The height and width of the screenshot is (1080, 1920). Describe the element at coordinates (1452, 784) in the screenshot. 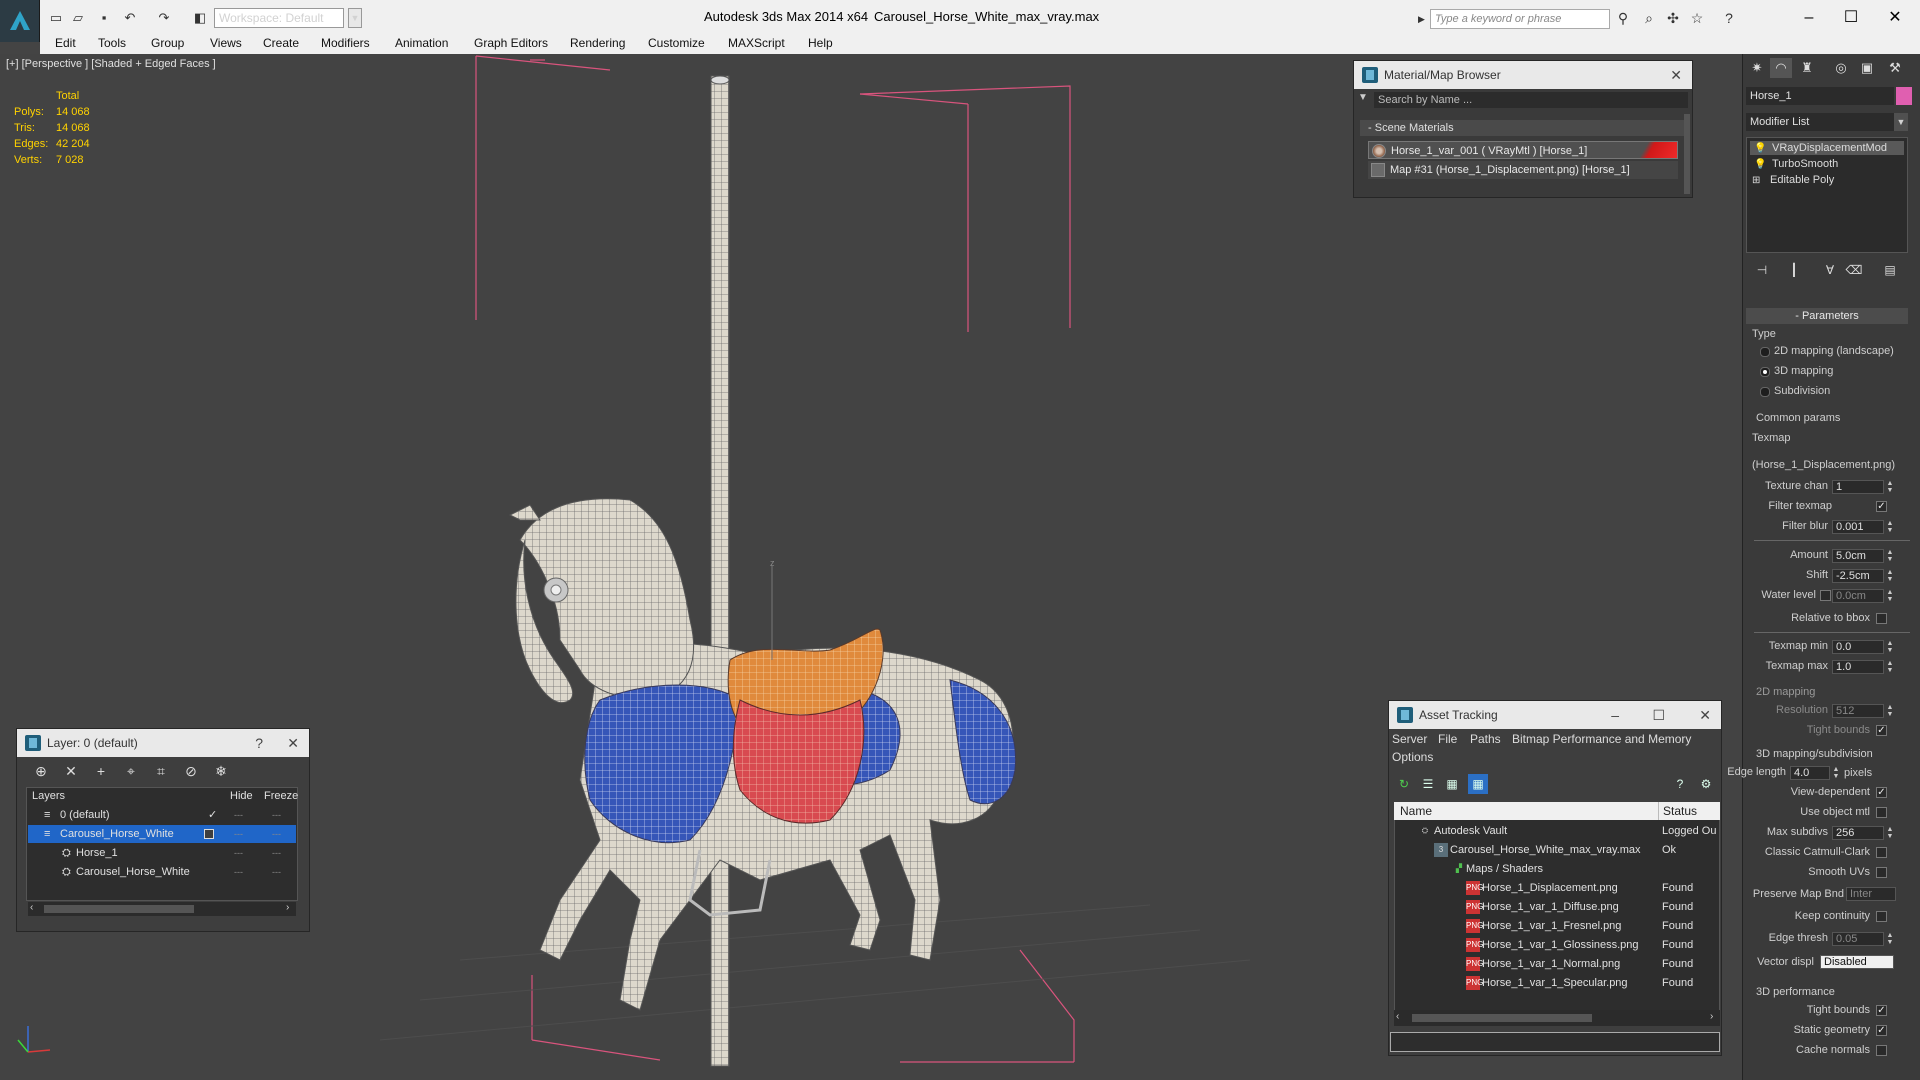

I see `thumbnail-view-icon: ▦` at that location.